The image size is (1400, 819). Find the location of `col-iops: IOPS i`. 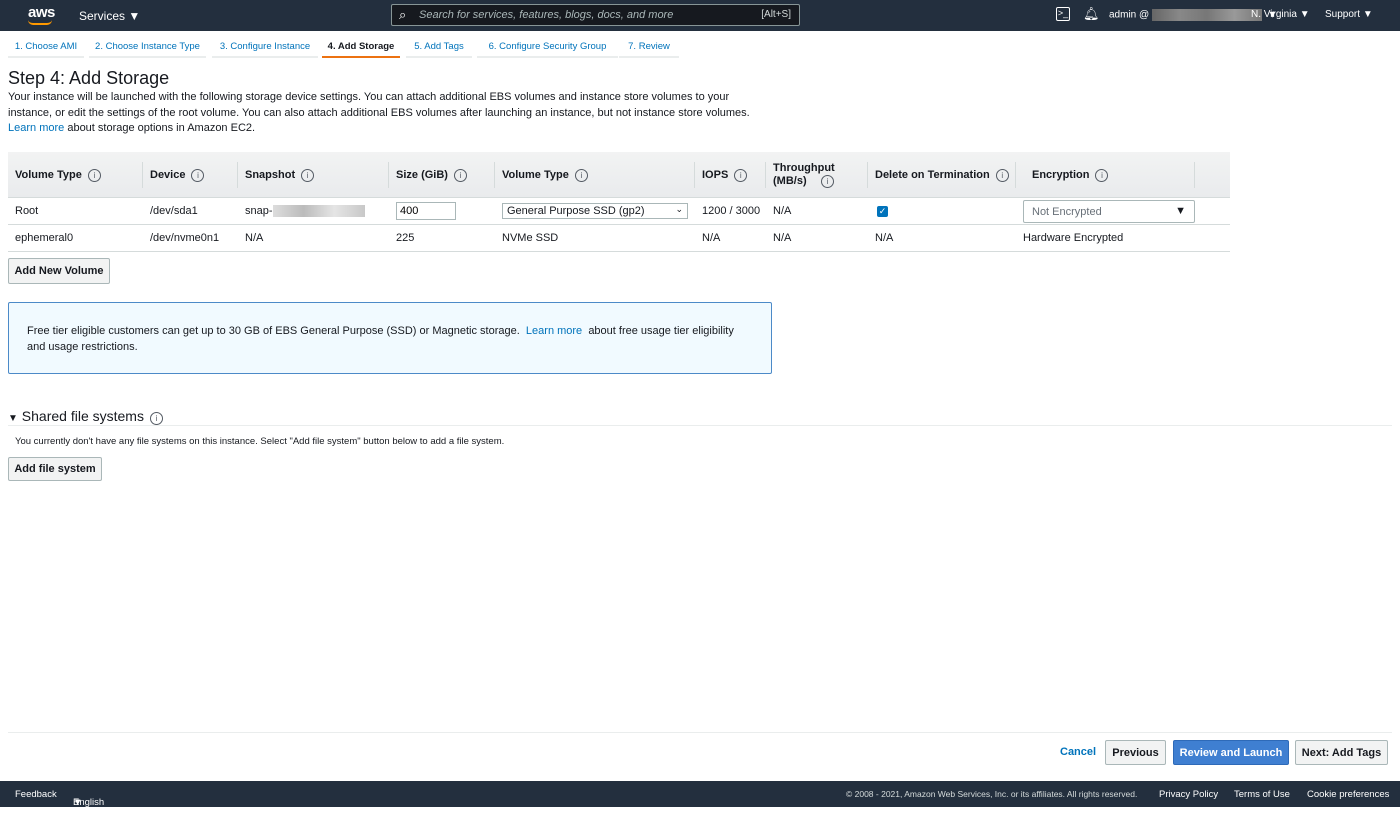

col-iops: IOPS i is located at coordinates (730, 175).